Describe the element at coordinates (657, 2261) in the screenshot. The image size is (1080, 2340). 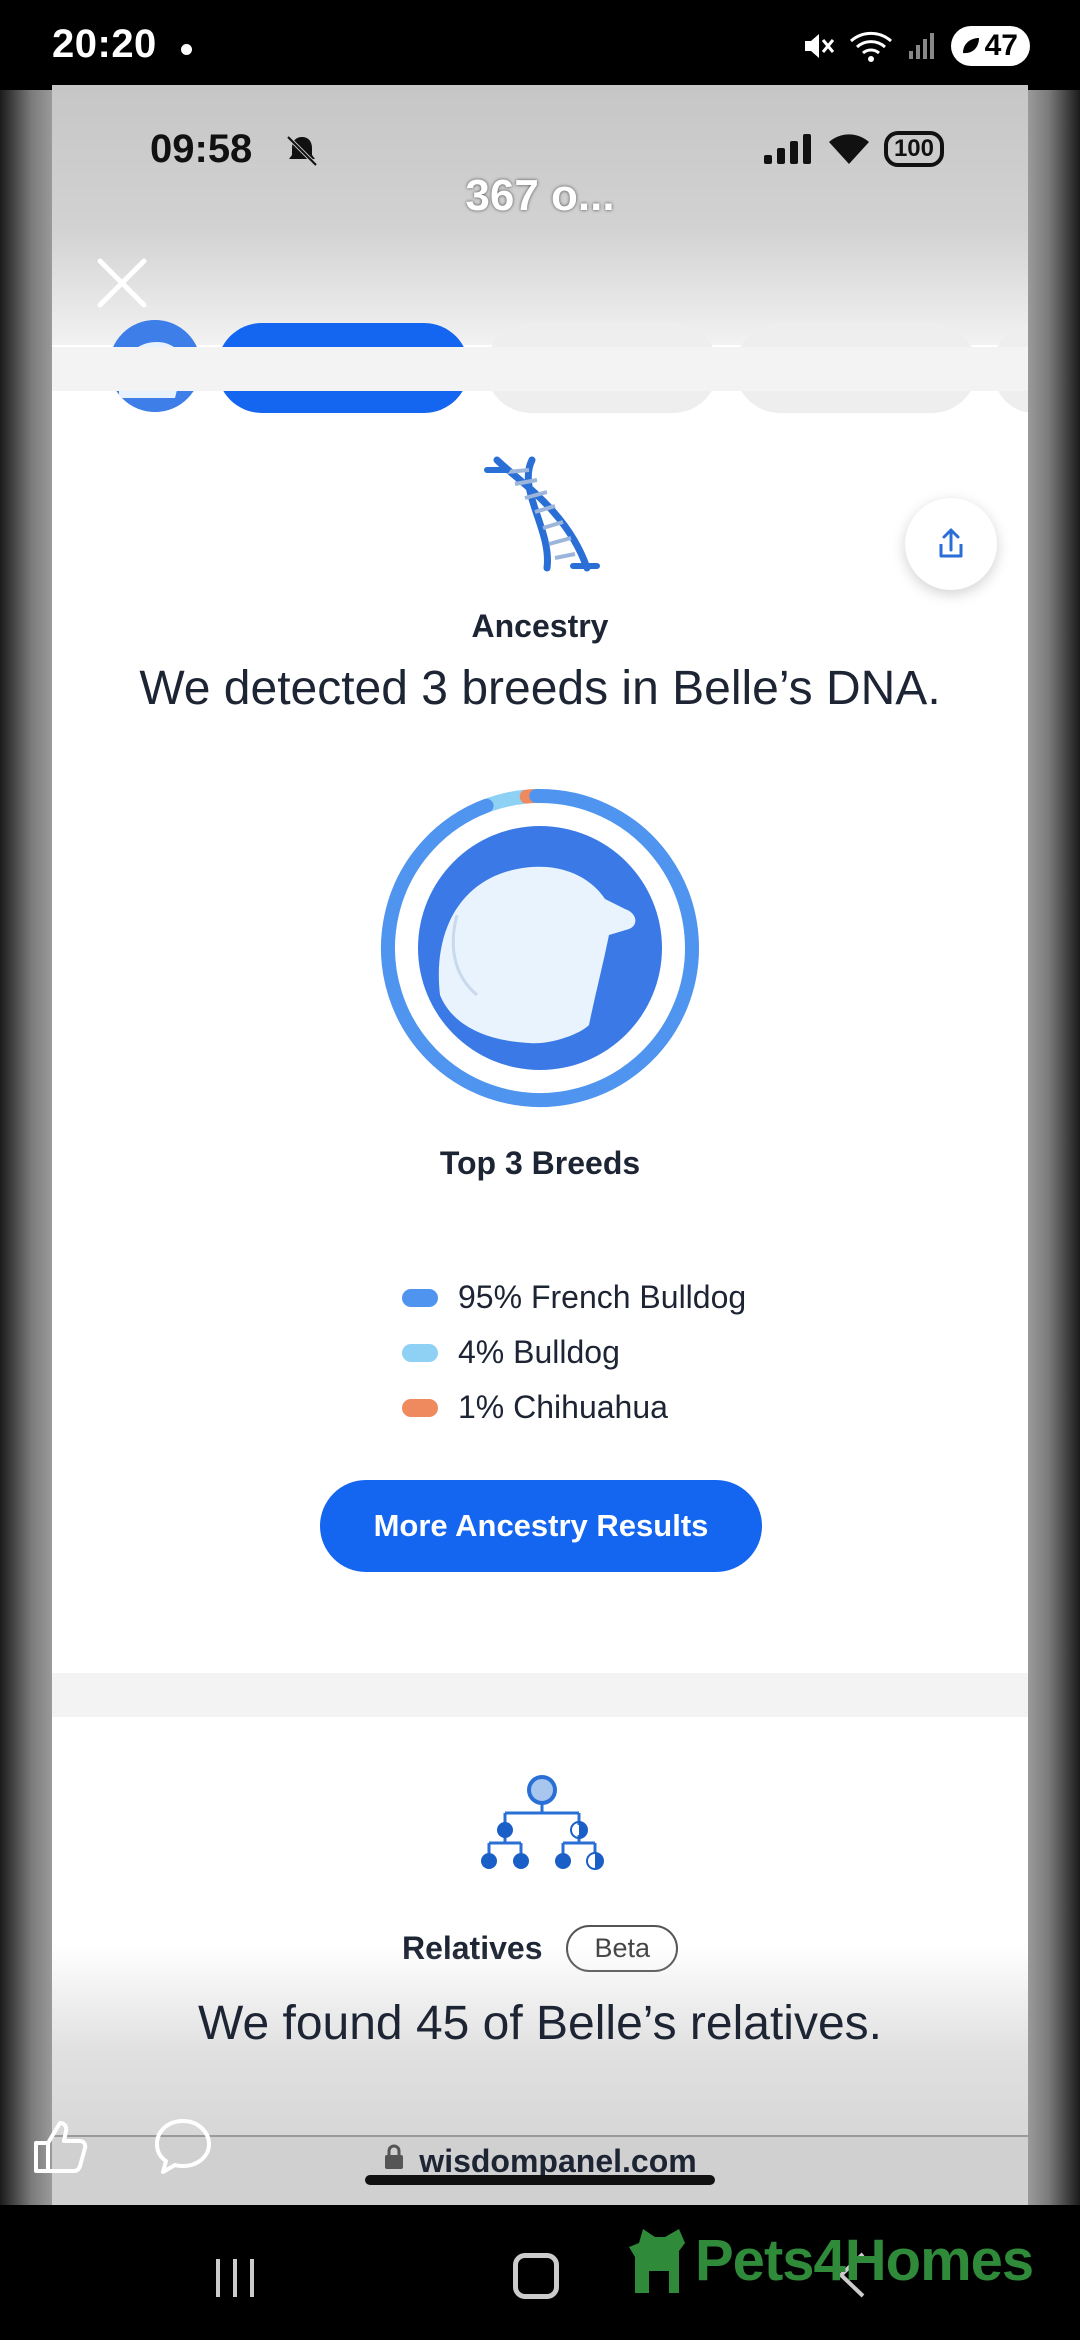
I see `dog-logo-icon` at that location.